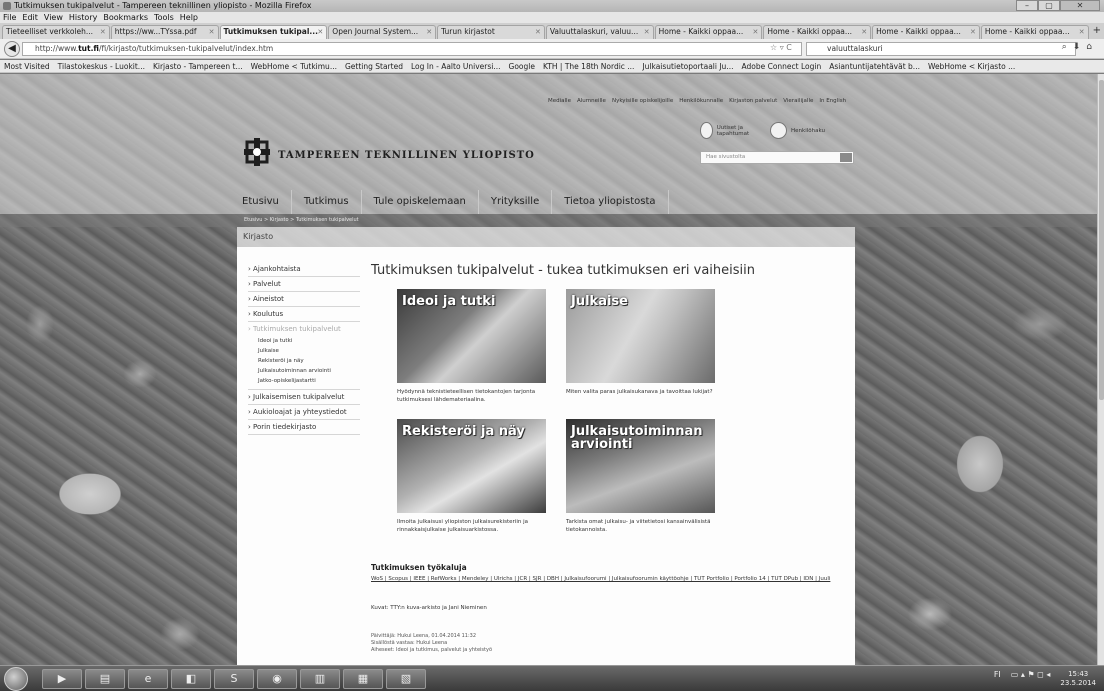  I want to click on toolbar-icons: ⌕⬇⌂, so click(1080, 47).